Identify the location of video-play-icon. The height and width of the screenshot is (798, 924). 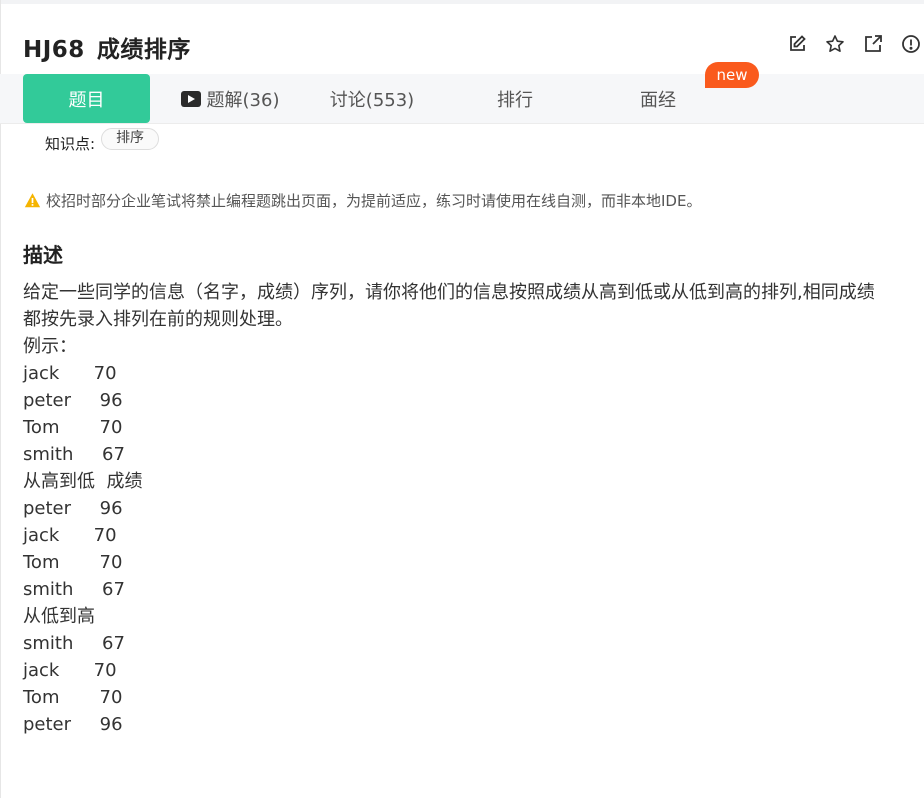
(190, 98).